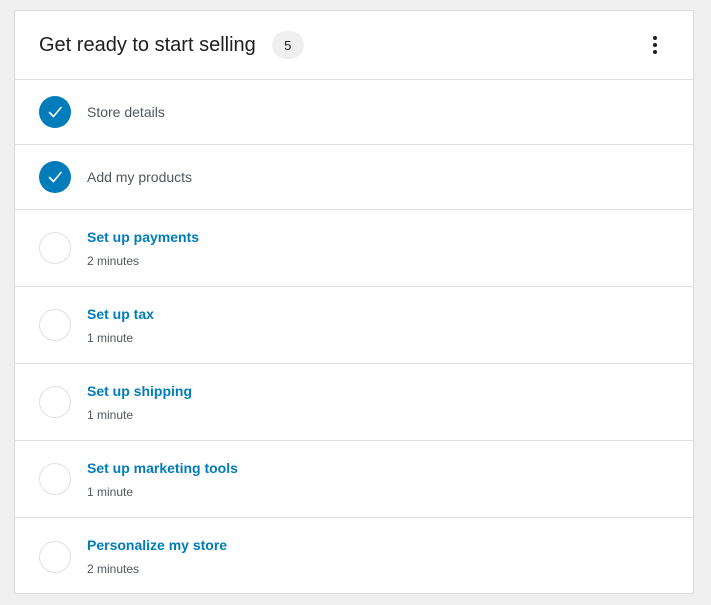 The height and width of the screenshot is (605, 711). Describe the element at coordinates (354, 112) in the screenshot. I see `task-store-details: Store details` at that location.